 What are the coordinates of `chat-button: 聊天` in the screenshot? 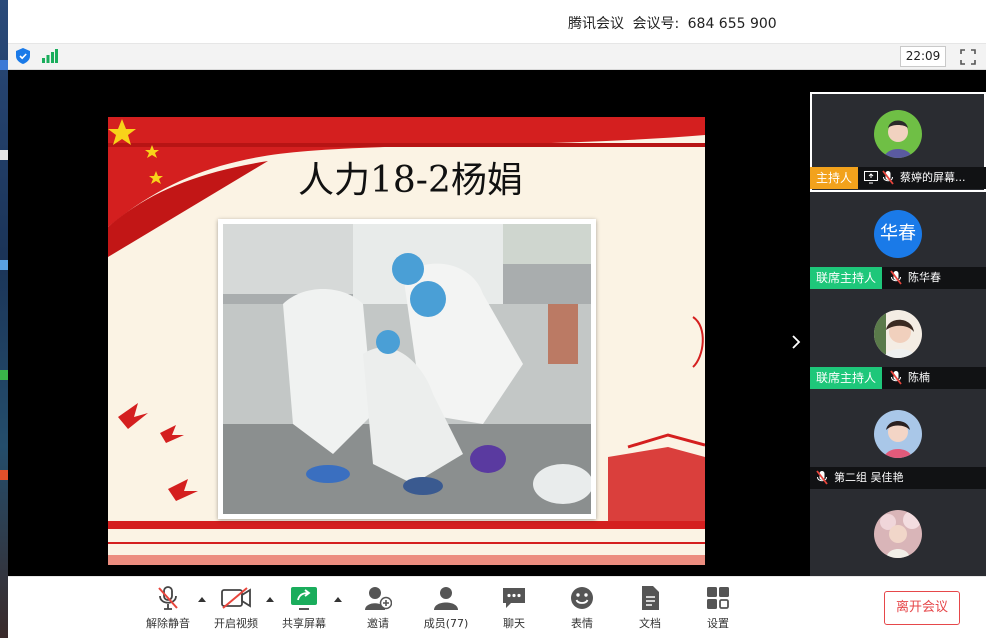 It's located at (514, 608).